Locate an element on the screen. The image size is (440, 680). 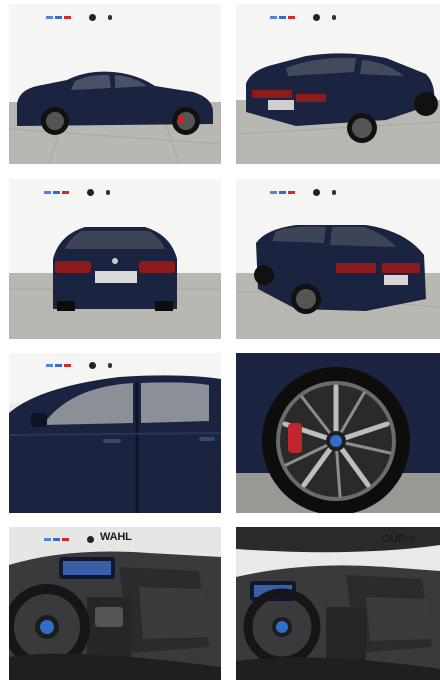
photo-rear-three-quarter-right is located at coordinates (338, 84).